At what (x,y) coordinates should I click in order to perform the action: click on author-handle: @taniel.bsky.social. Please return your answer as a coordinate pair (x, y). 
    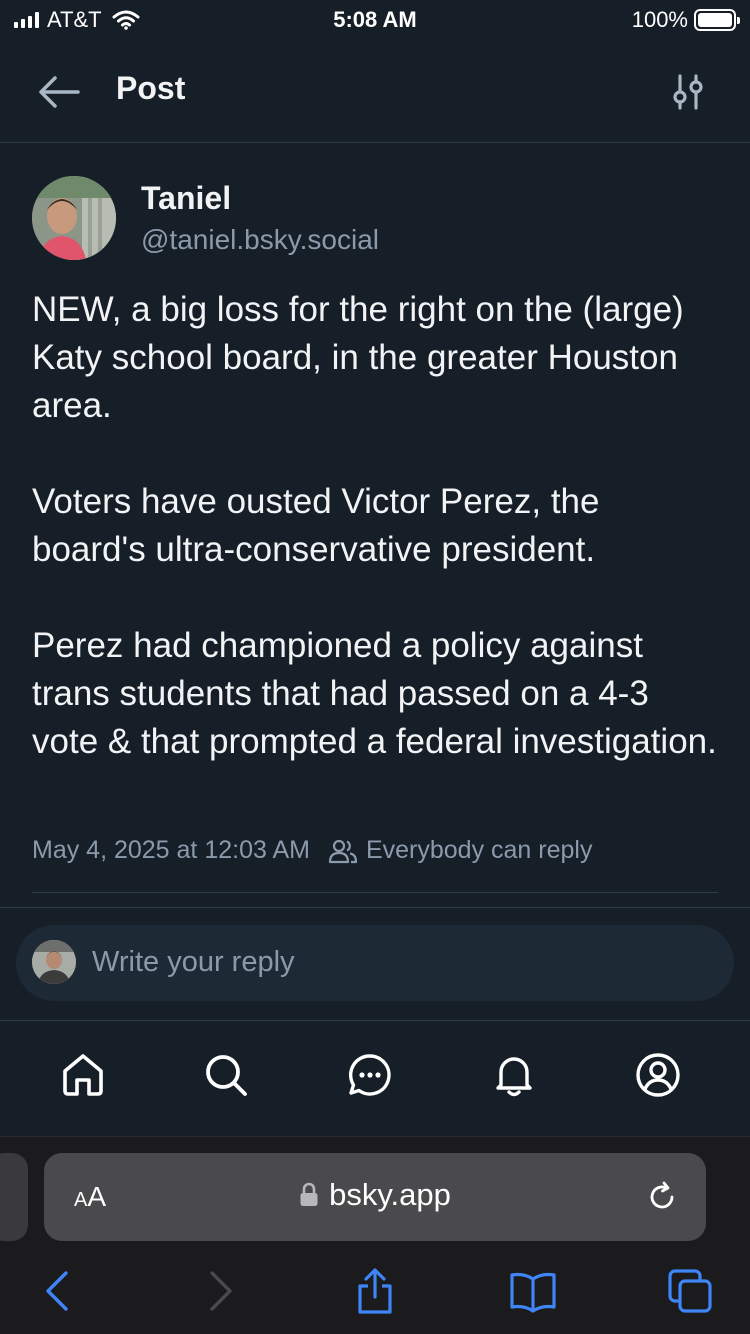
    Looking at the image, I should click on (260, 240).